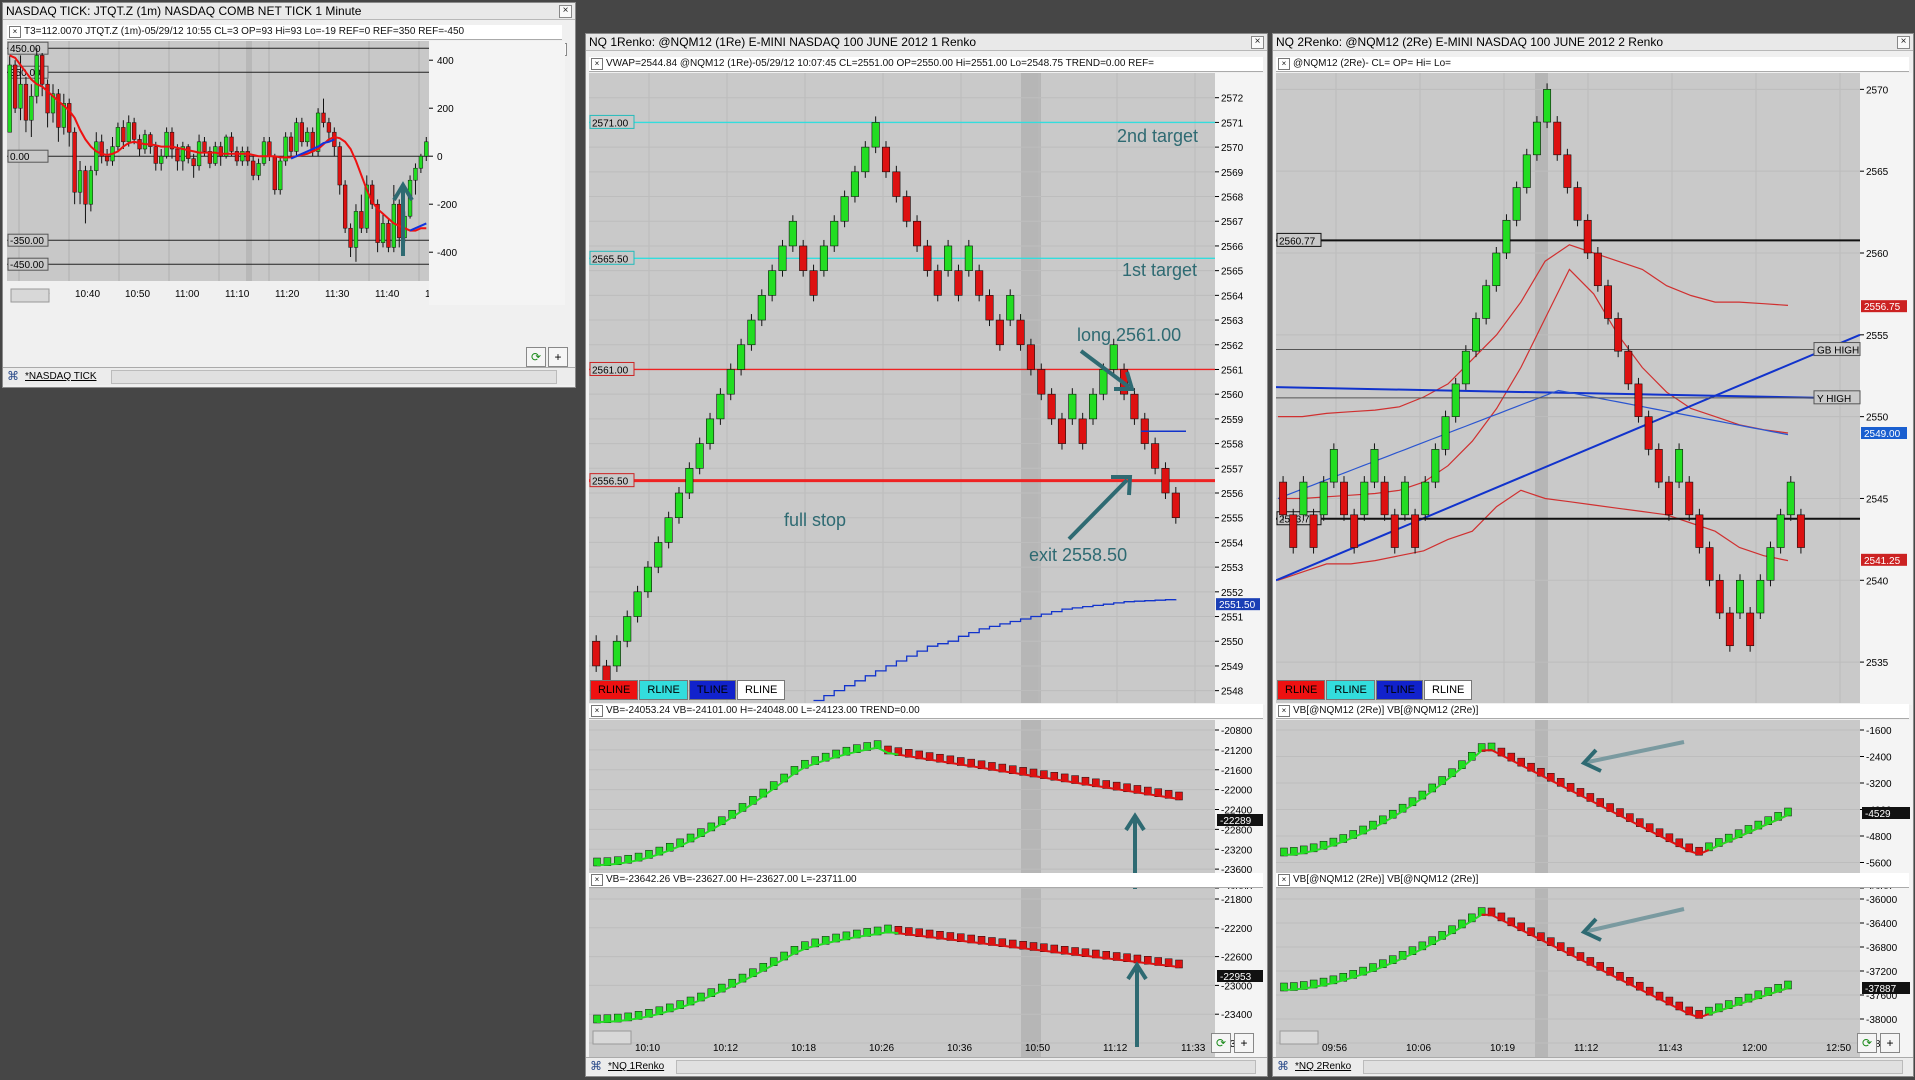 The width and height of the screenshot is (1915, 1080). I want to click on ref-line-label: 2571.00, so click(610, 123).